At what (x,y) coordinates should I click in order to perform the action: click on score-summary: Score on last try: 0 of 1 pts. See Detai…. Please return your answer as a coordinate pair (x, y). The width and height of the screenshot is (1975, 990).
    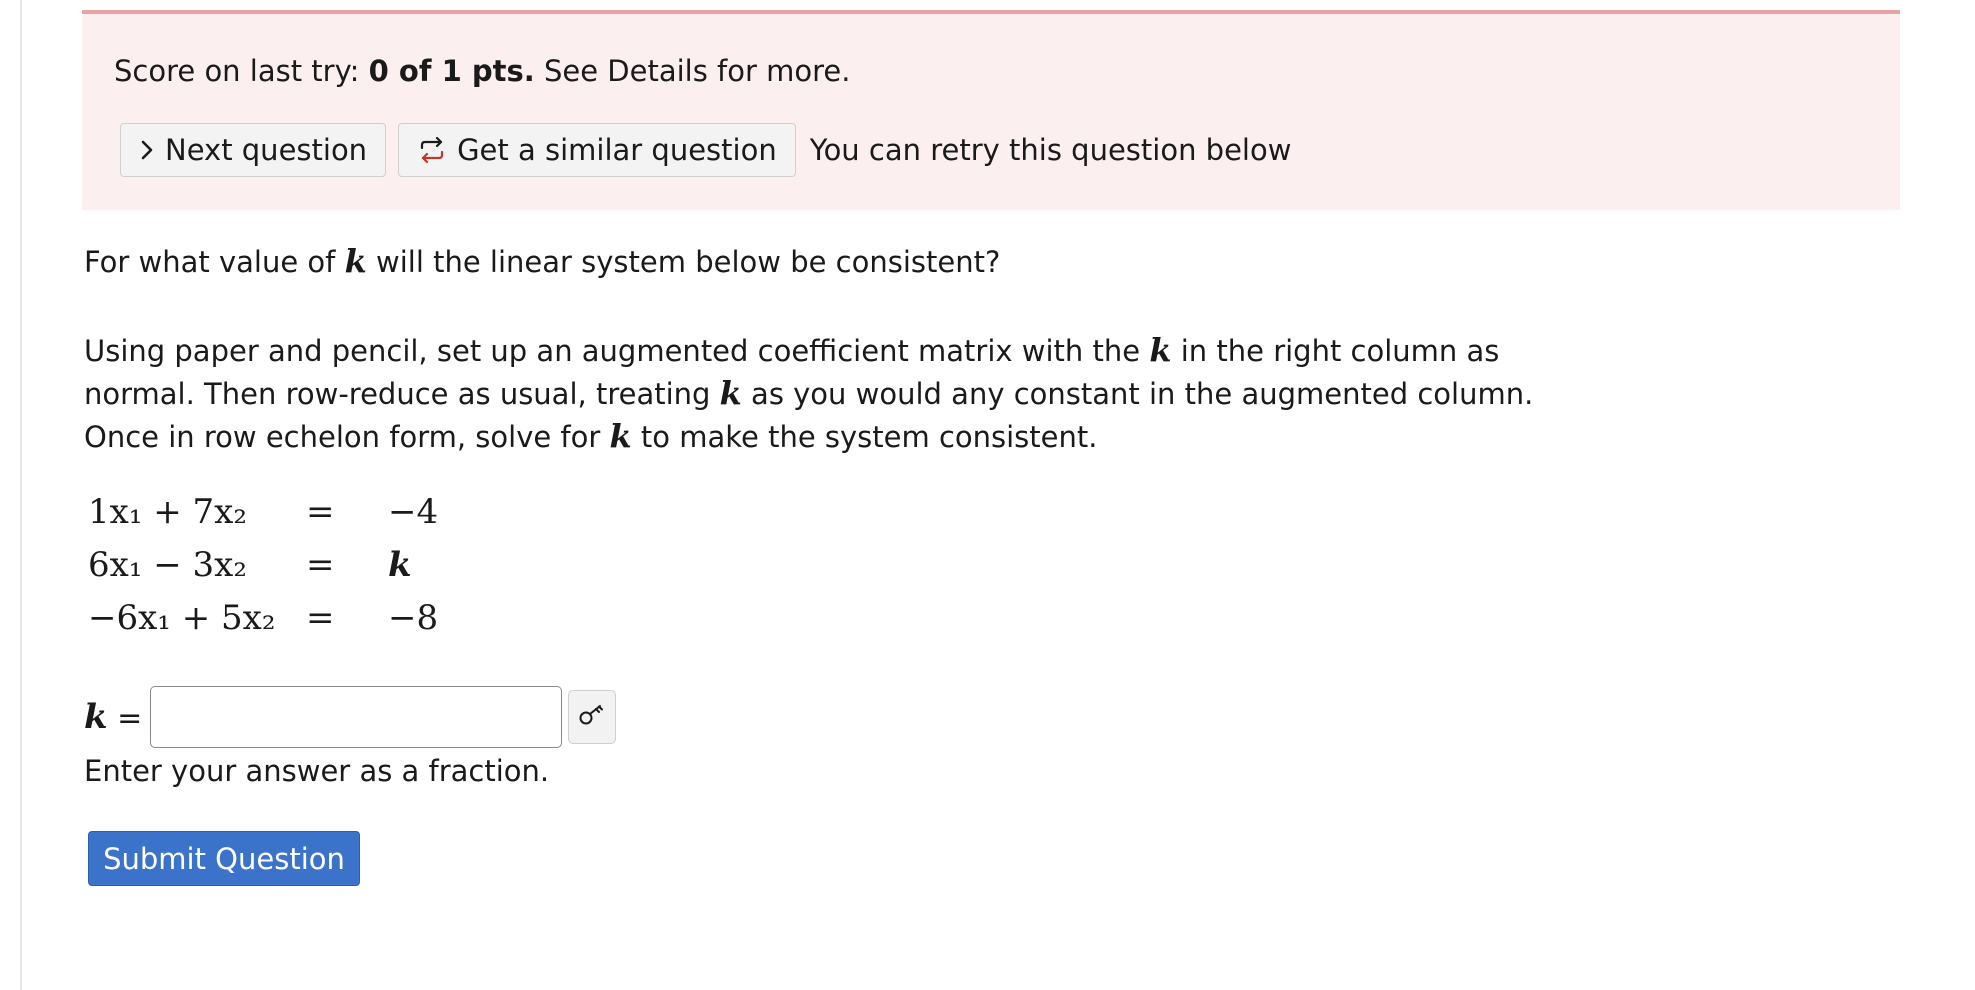
    Looking at the image, I should click on (482, 71).